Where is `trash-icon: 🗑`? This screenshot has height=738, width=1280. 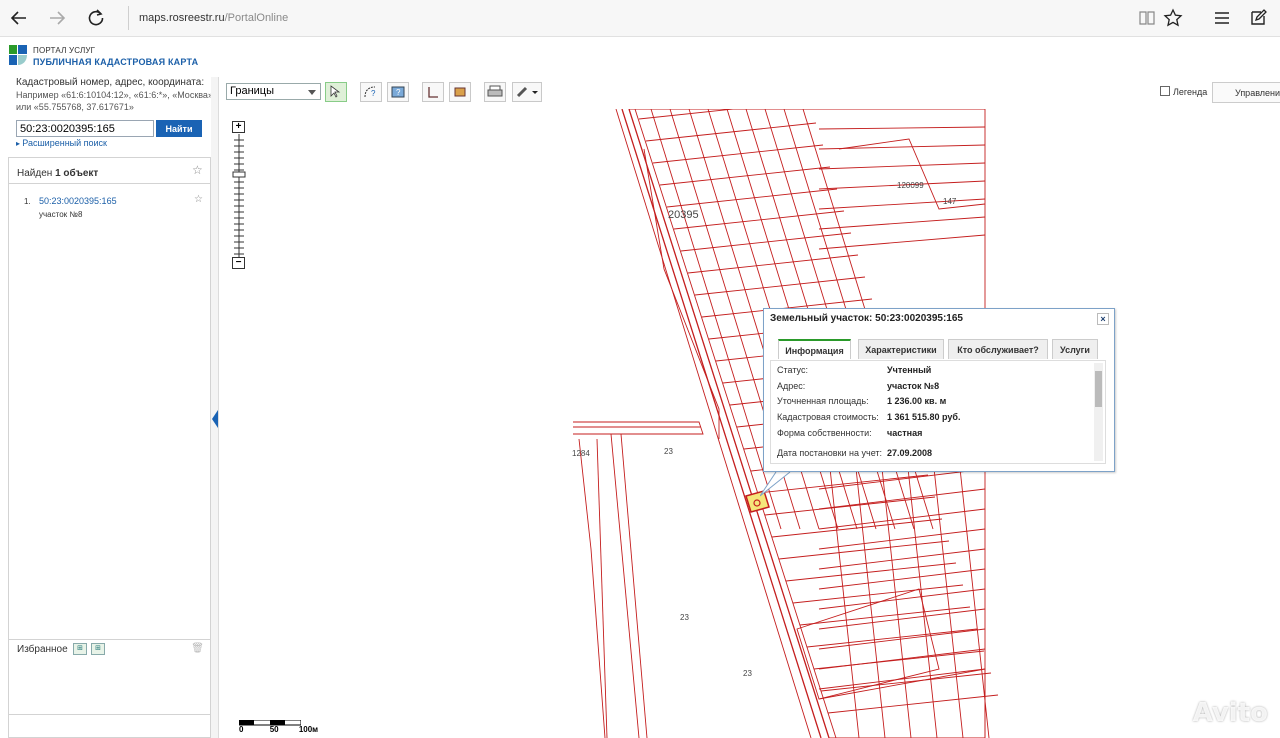
trash-icon: 🗑 is located at coordinates (197, 648).